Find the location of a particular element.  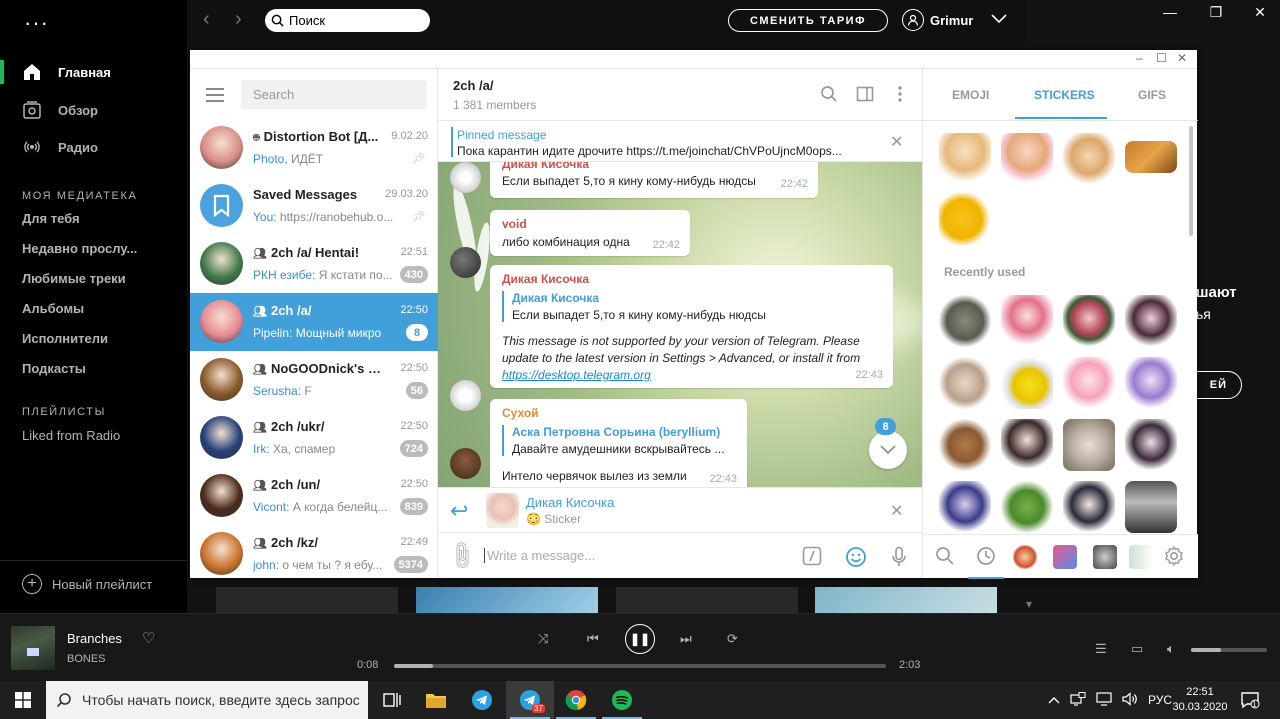

reply-preview-bar: ↩ Дикая Кисочка 😳 Sticker ✕ is located at coordinates (680, 509).